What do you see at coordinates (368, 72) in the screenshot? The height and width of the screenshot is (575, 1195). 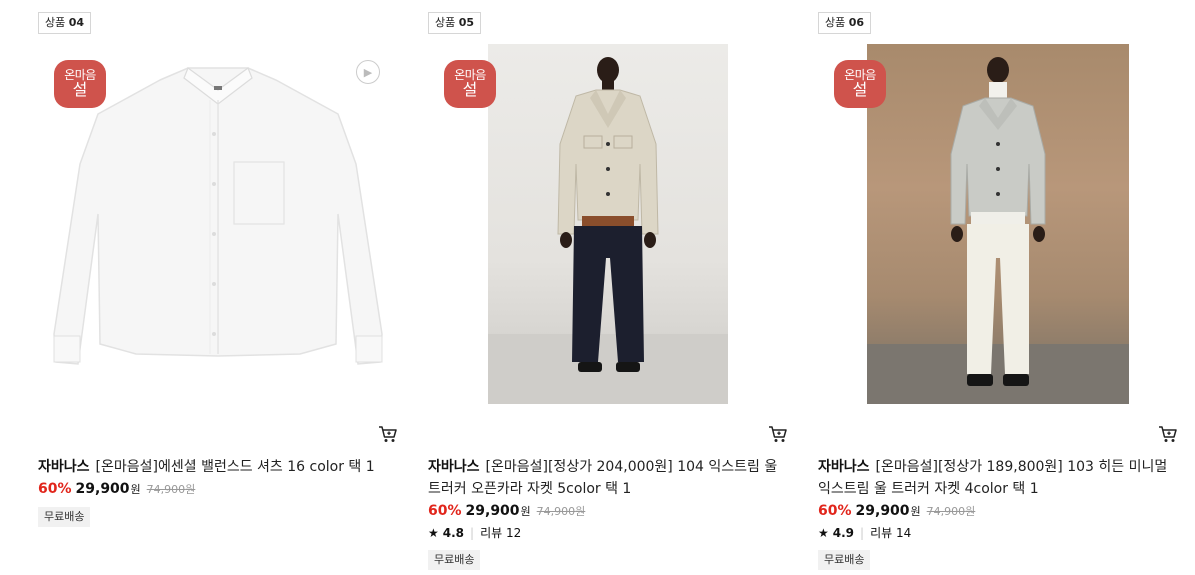 I see `play-icon: ▶` at bounding box center [368, 72].